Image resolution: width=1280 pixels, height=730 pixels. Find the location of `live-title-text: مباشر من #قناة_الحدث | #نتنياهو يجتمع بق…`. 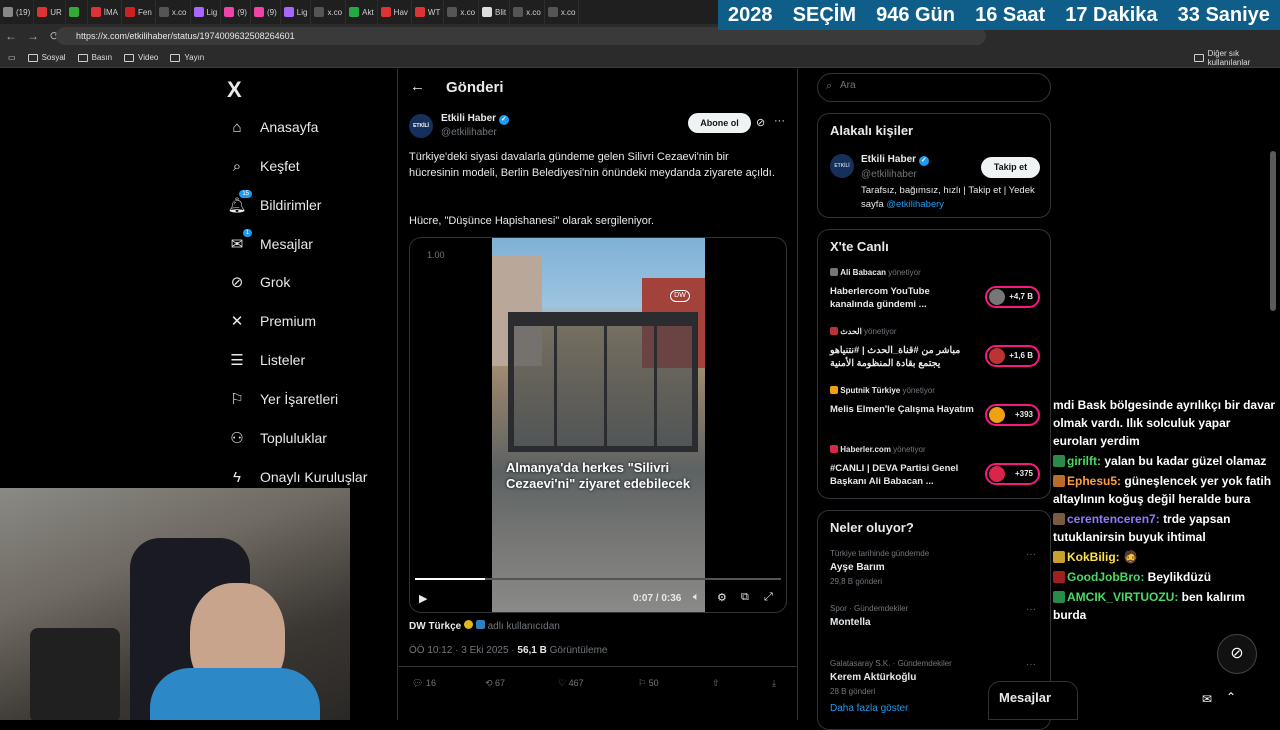

live-title-text: مباشر من #قناة_الحدث | #نتنياهو يجتمع بق… is located at coordinates (902, 357).